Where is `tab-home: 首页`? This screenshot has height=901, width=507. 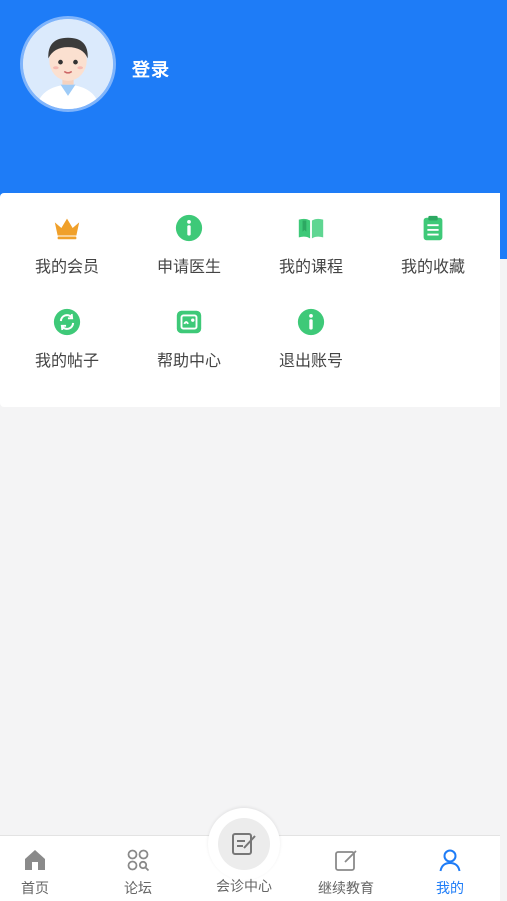
tab-home: 首页 is located at coordinates (42, 868).